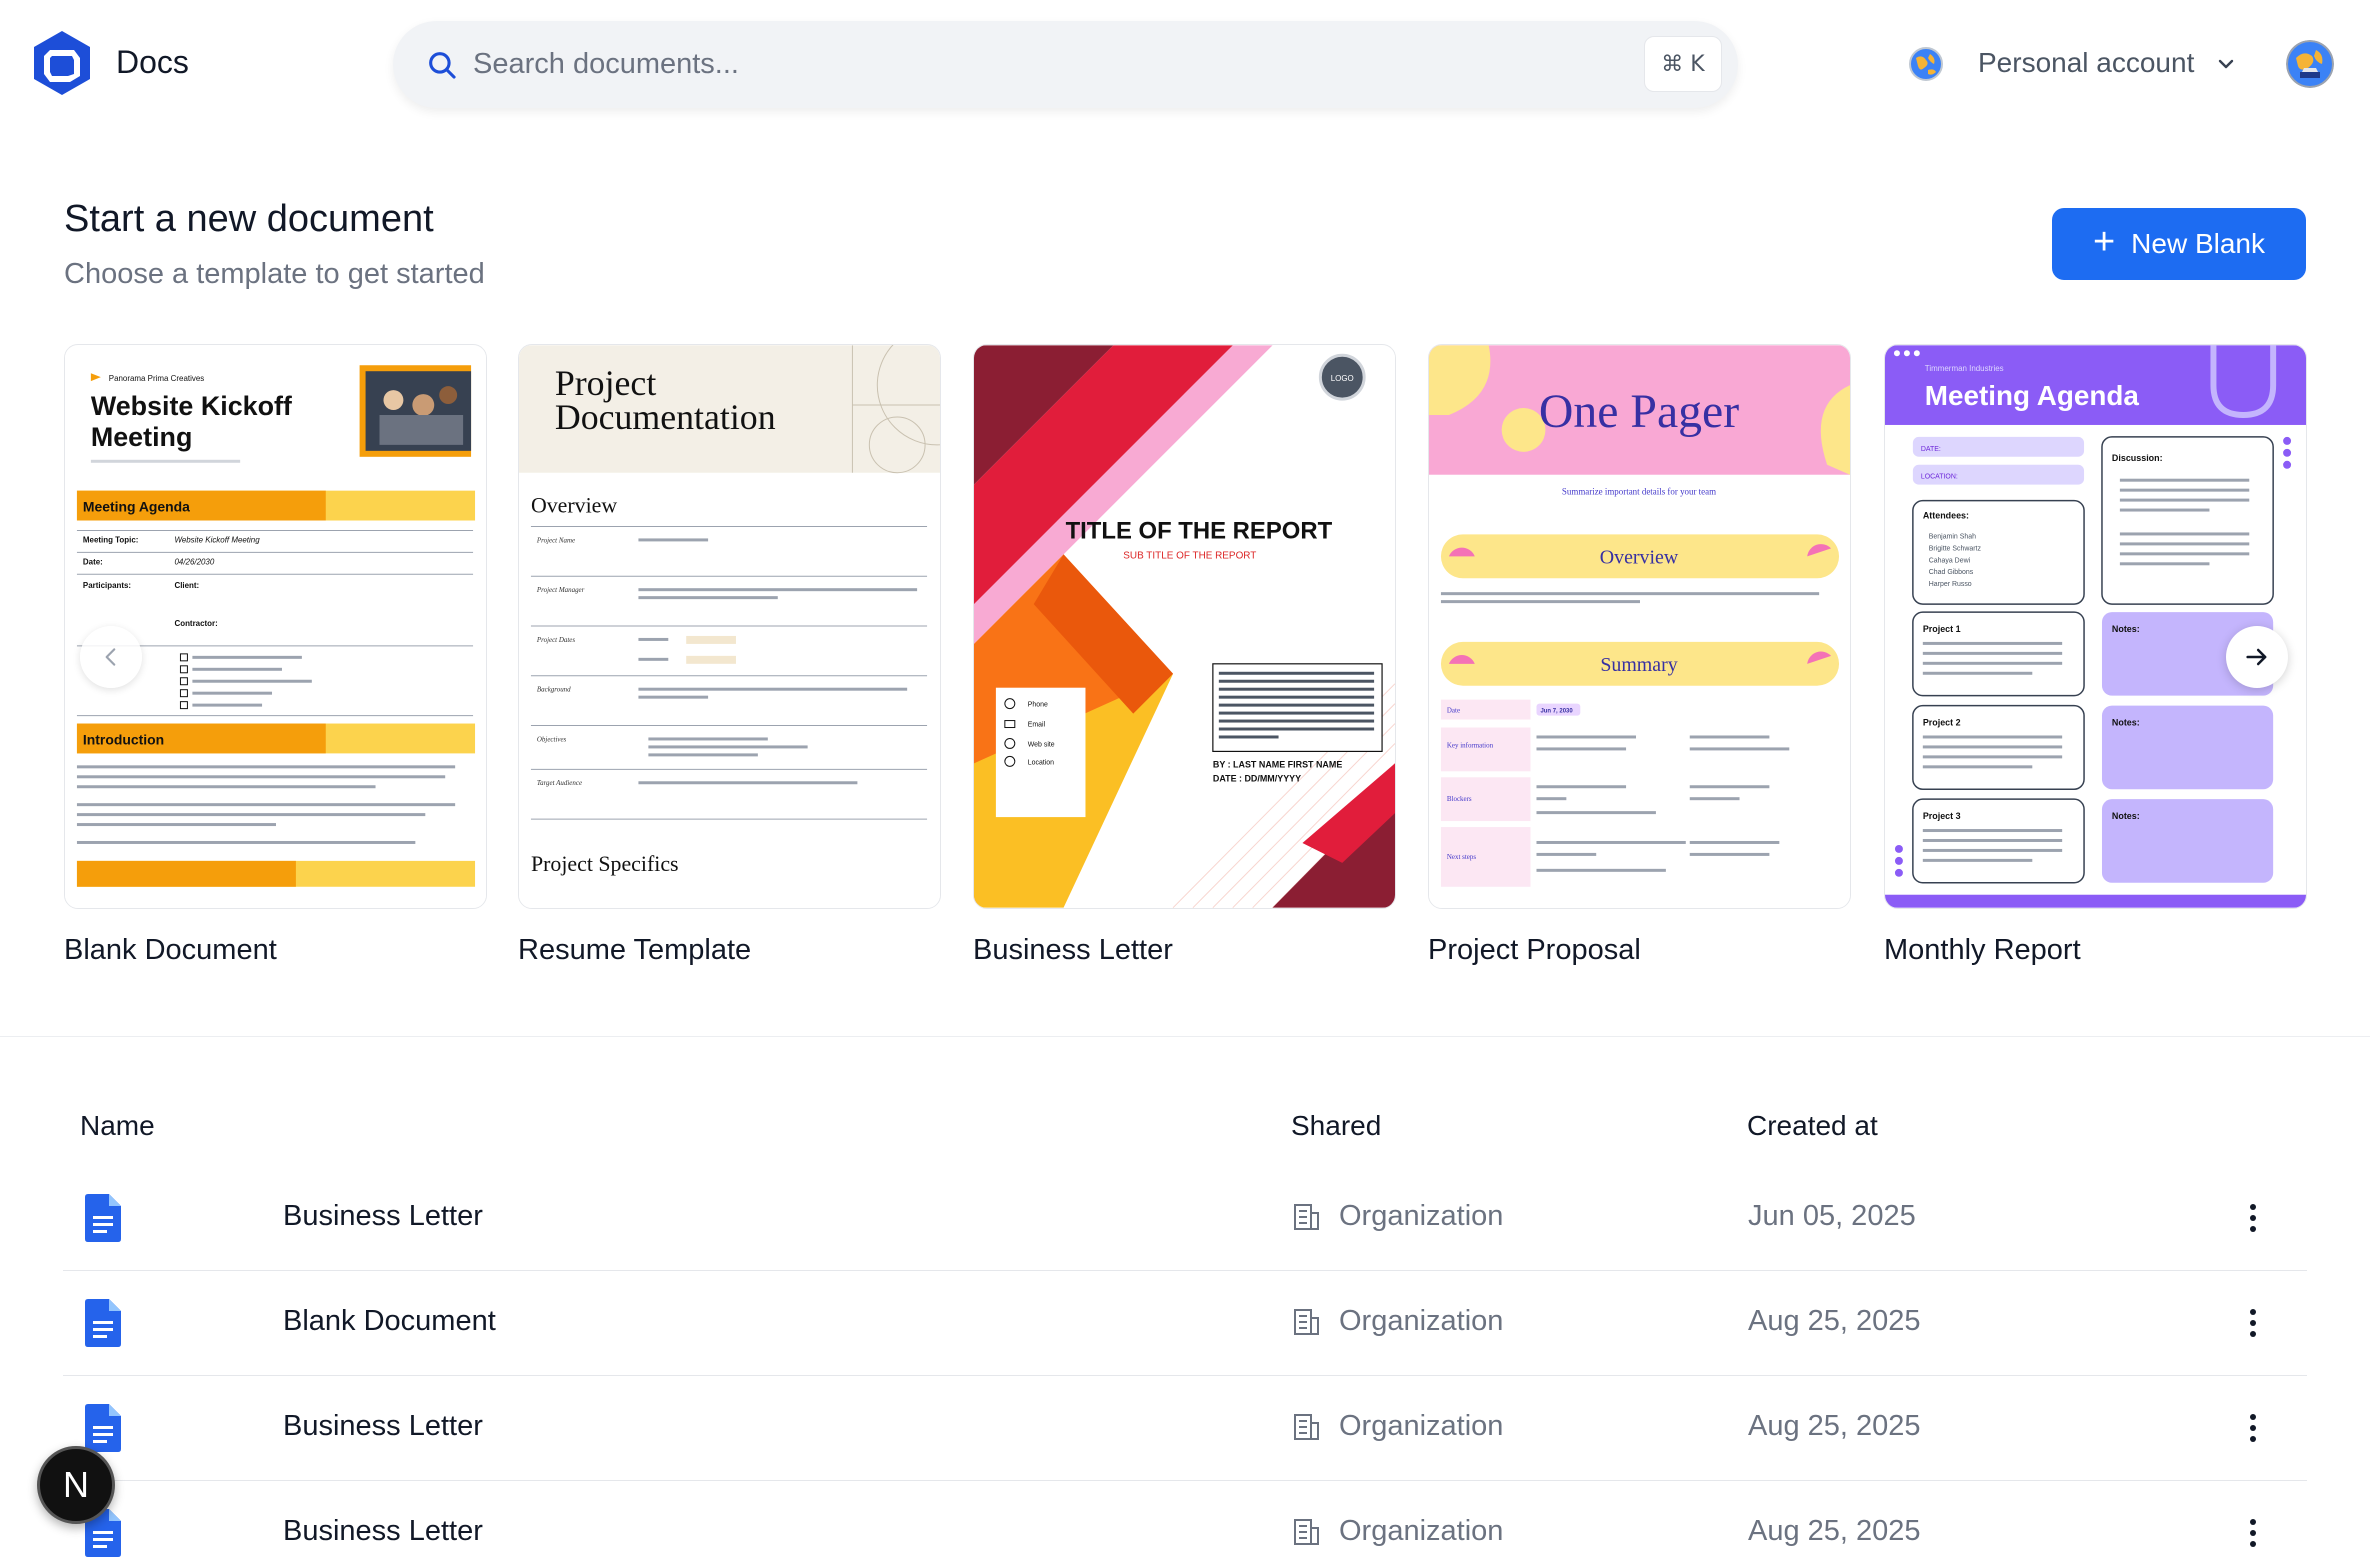 This screenshot has height=1560, width=2370. I want to click on search-icon, so click(442, 65).